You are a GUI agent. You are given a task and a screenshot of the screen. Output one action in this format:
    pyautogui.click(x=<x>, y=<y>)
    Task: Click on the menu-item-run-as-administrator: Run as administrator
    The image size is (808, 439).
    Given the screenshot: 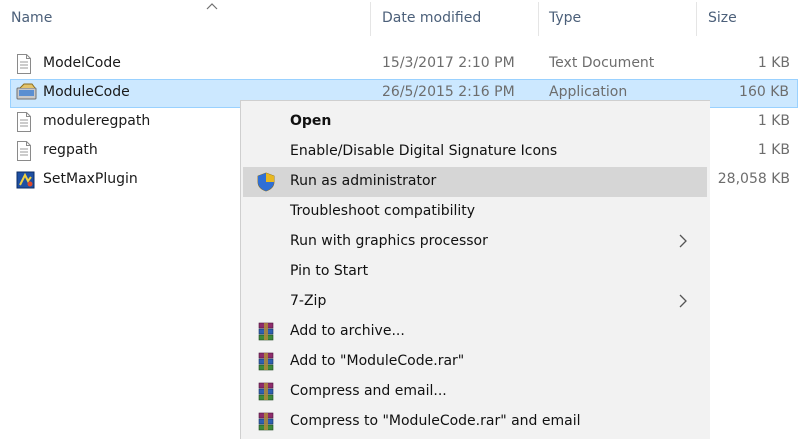 What is the action you would take?
    pyautogui.click(x=475, y=182)
    